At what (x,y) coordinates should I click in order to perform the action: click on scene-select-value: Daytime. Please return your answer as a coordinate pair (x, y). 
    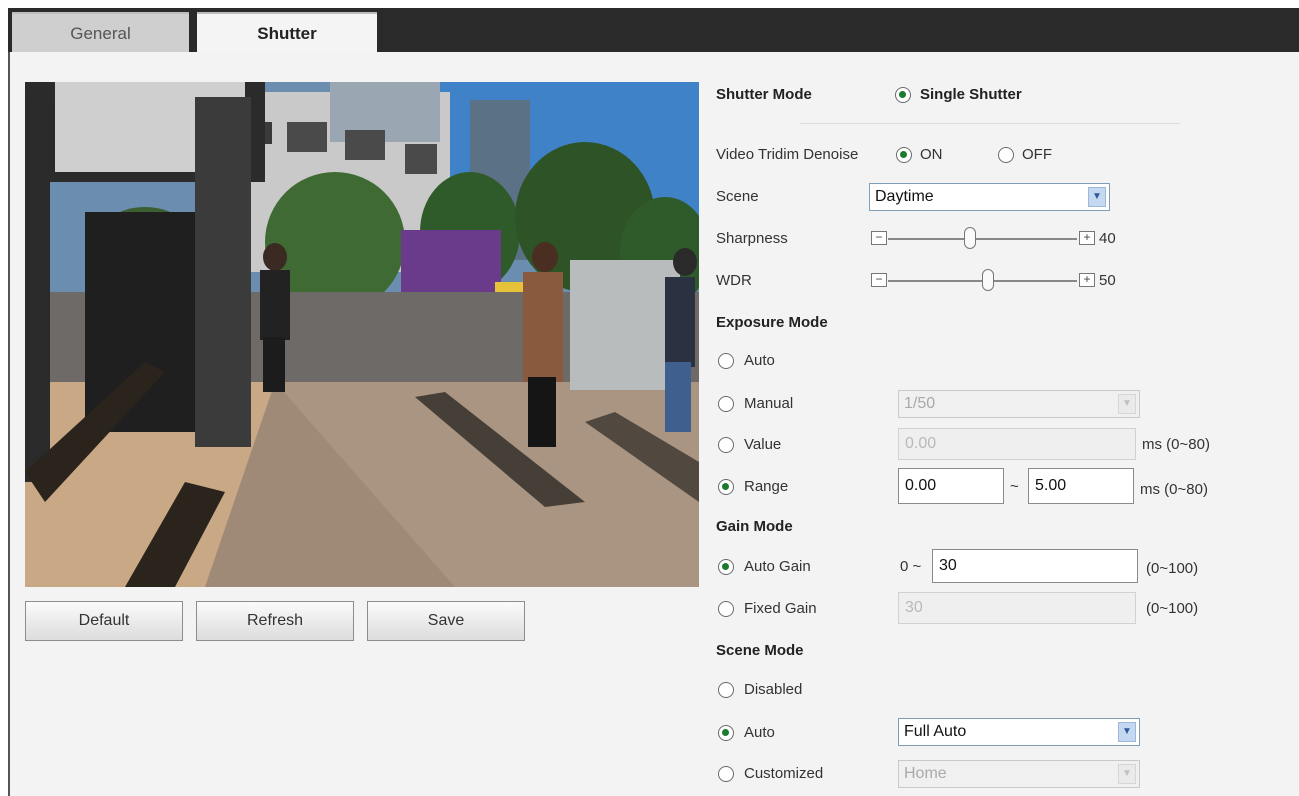
    Looking at the image, I should click on (904, 196).